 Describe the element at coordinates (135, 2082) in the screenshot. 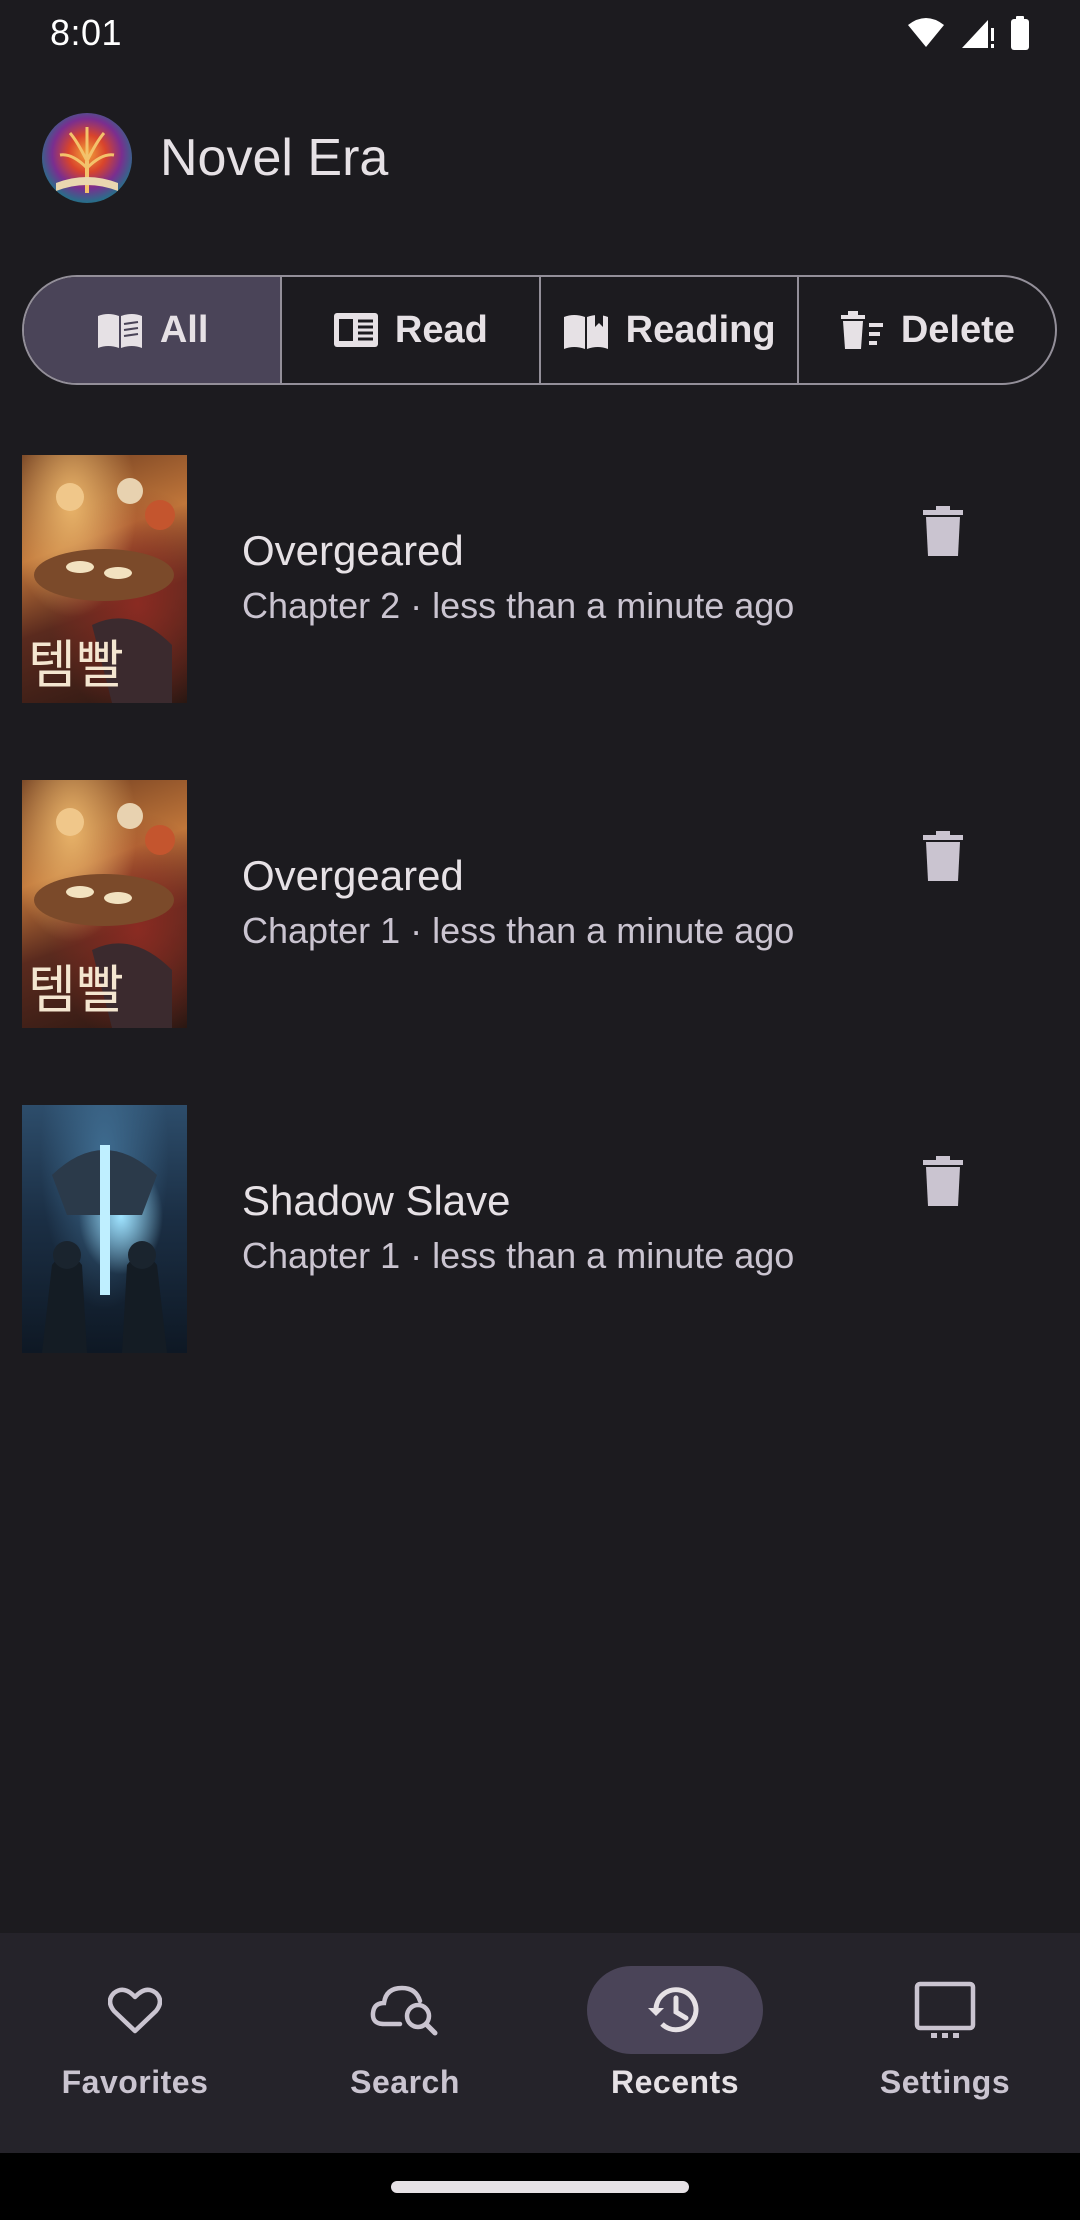

I see `nav-favorites-label: Favorites` at that location.